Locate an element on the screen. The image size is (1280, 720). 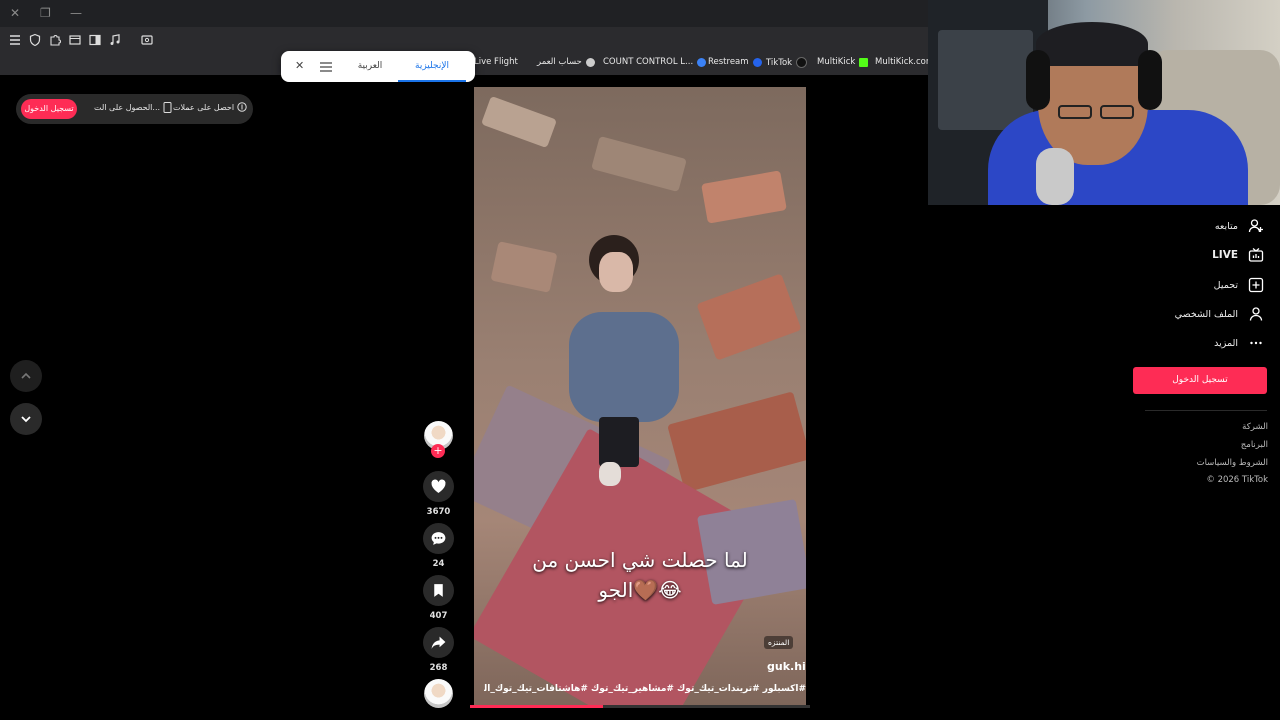
person-icon is located at coordinates (1256, 314).